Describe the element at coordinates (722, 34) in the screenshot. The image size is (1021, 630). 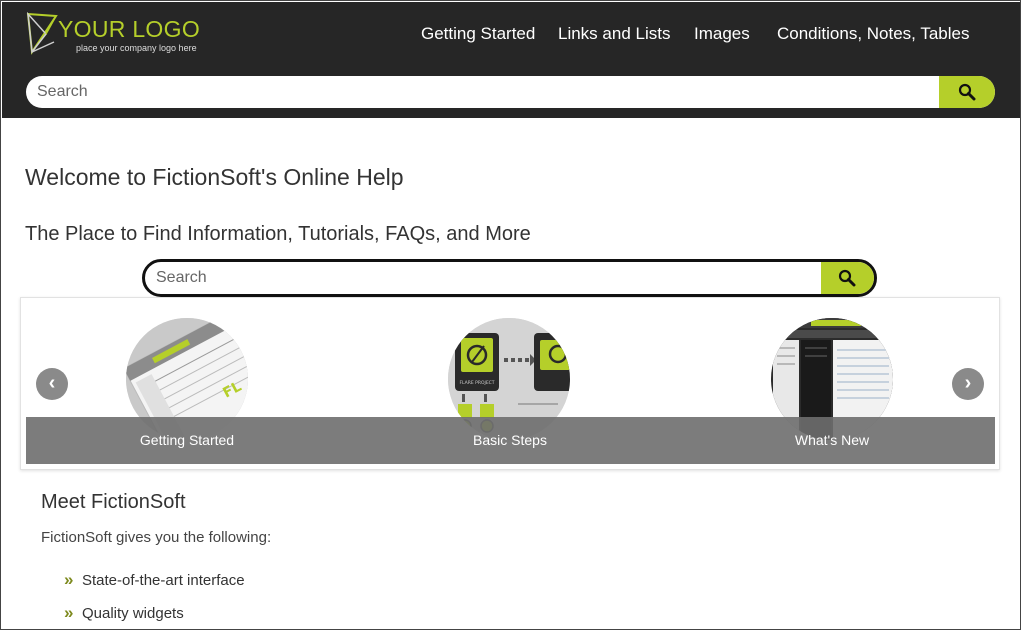
I see `nav-images: Images` at that location.